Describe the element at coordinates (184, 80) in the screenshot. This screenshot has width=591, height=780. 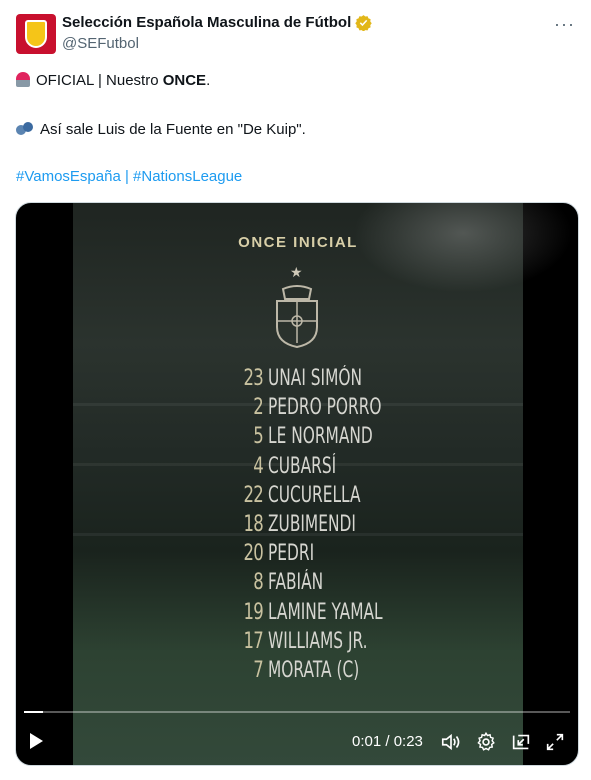
I see `tweet-bold-text: ONCE` at that location.